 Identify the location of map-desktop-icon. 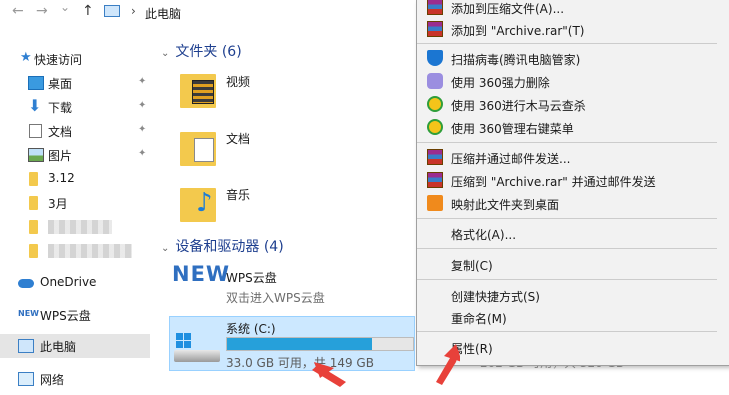
(435, 203).